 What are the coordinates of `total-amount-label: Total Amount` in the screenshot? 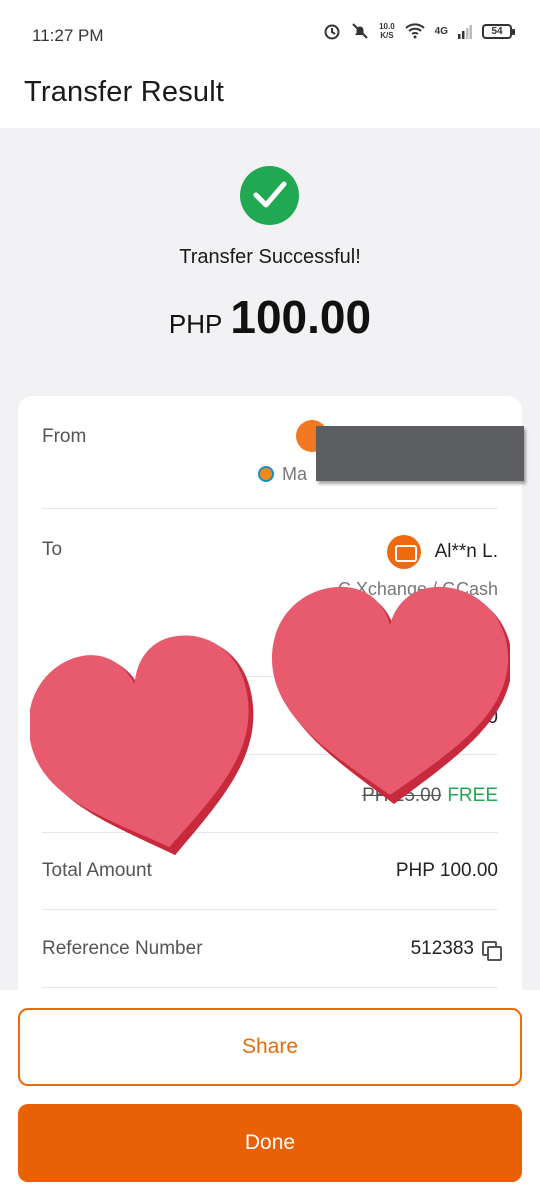 It's located at (97, 870).